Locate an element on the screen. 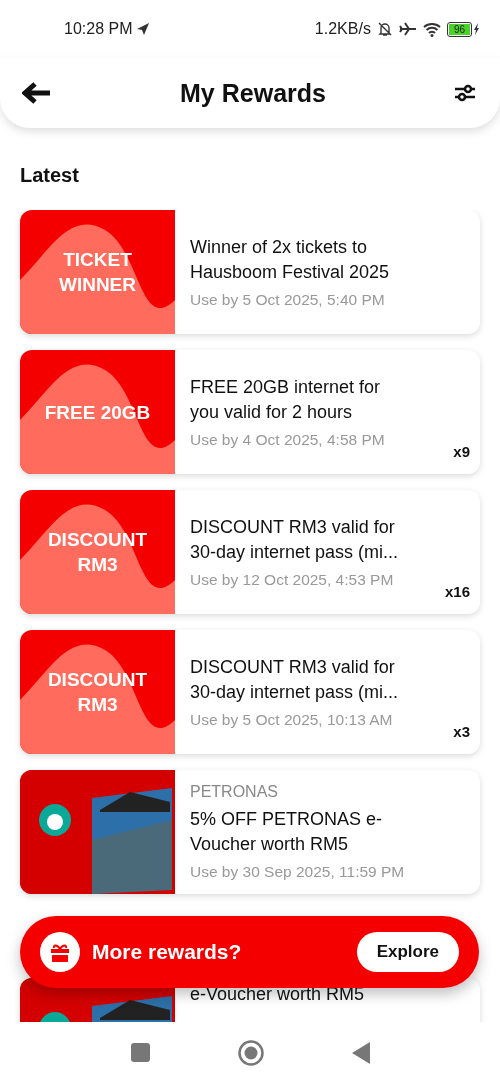  explore-button: Explore is located at coordinates (407, 952).